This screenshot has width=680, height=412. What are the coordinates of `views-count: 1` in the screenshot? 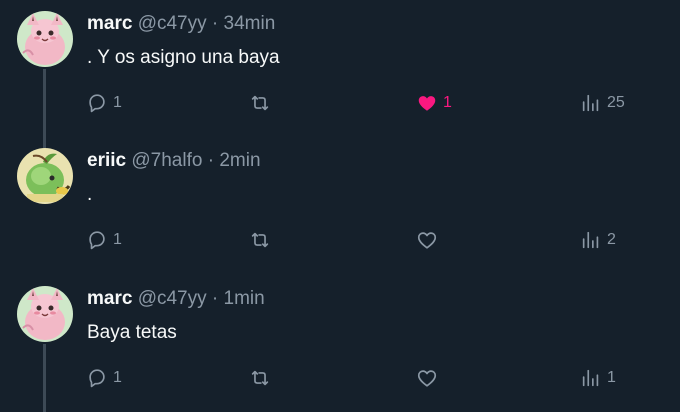 It's located at (611, 377).